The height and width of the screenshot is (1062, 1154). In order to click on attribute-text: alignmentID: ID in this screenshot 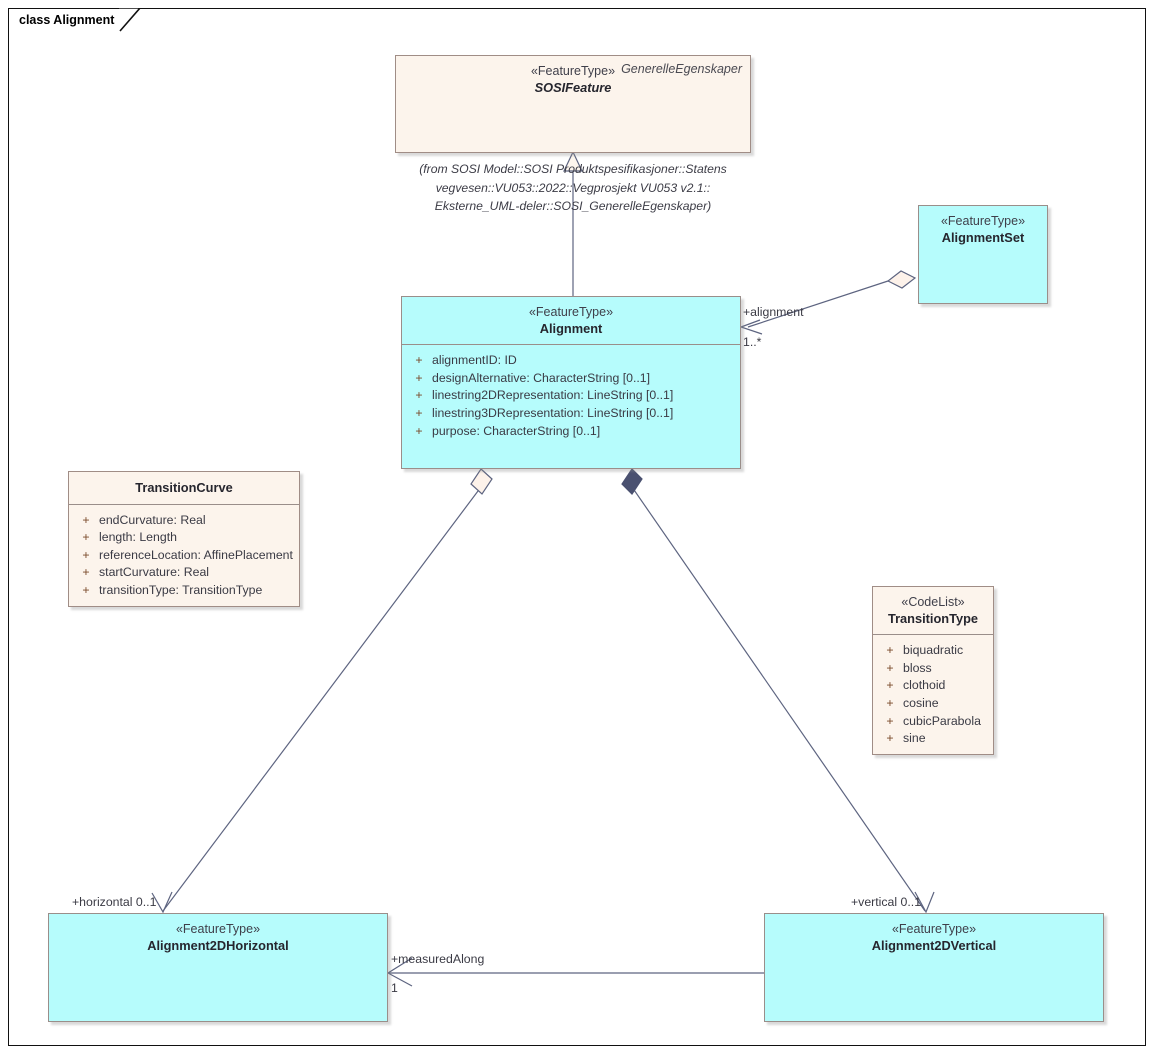, I will do `click(474, 360)`.